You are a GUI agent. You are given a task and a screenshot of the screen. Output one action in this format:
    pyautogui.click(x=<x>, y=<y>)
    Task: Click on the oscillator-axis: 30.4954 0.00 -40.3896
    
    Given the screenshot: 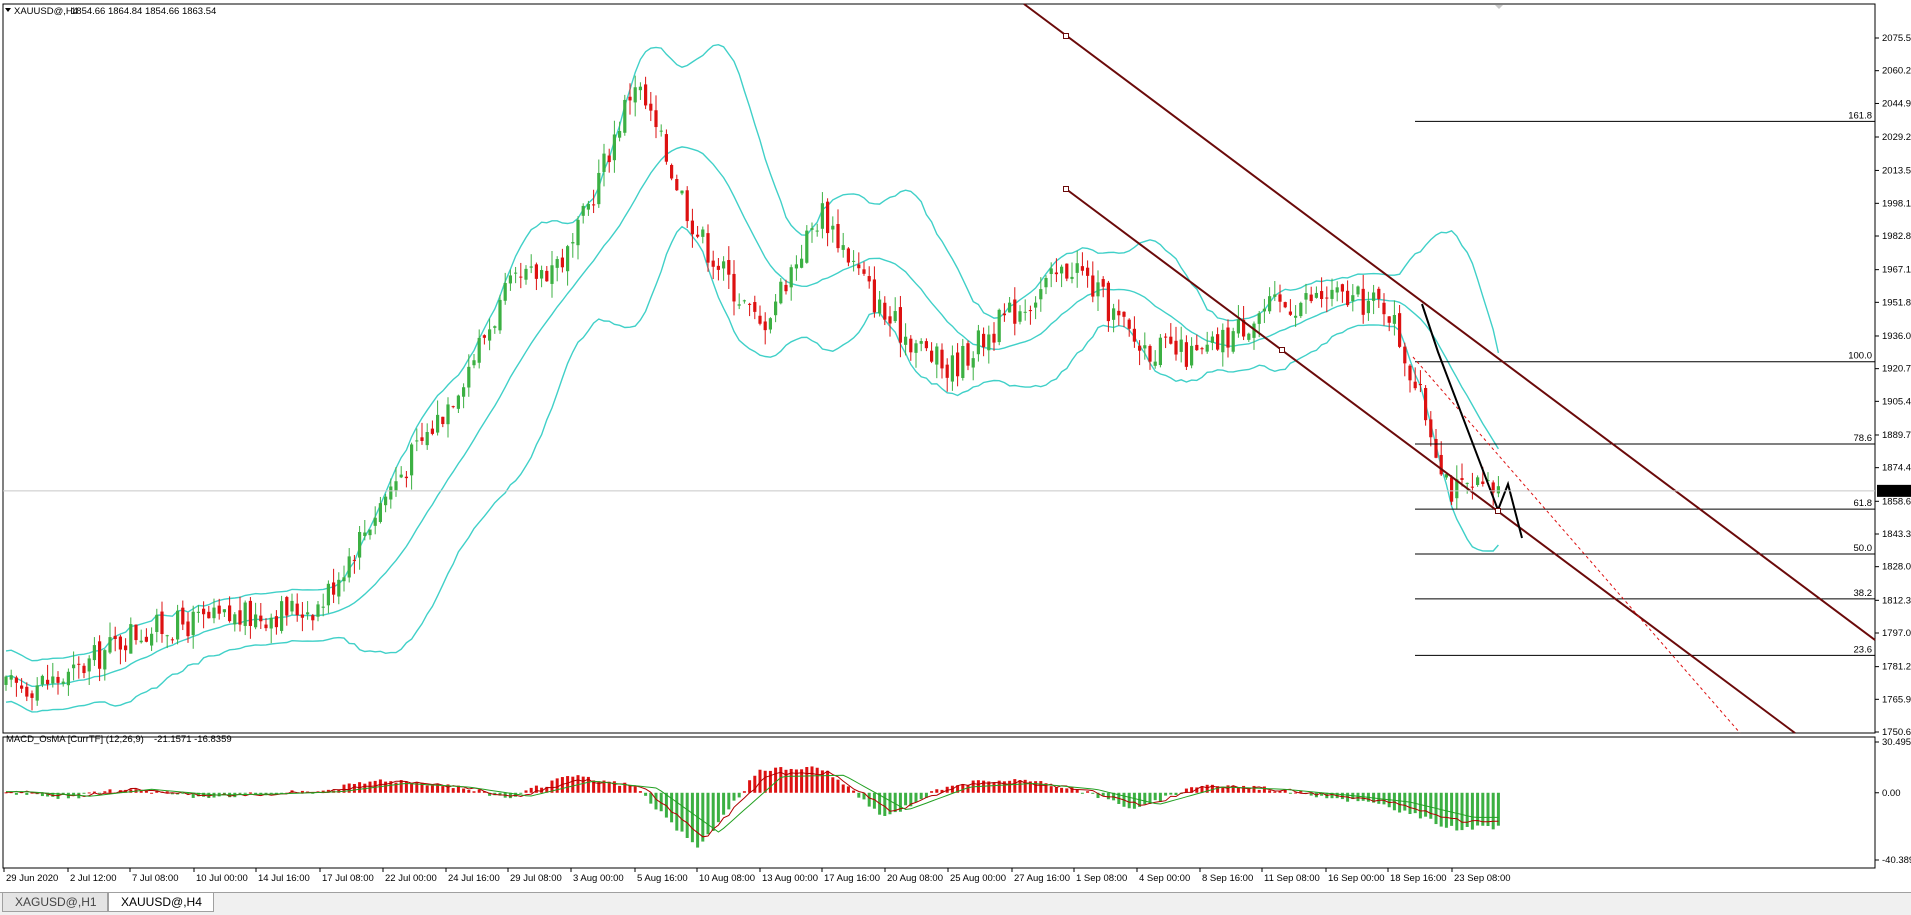 What is the action you would take?
    pyautogui.click(x=1893, y=801)
    